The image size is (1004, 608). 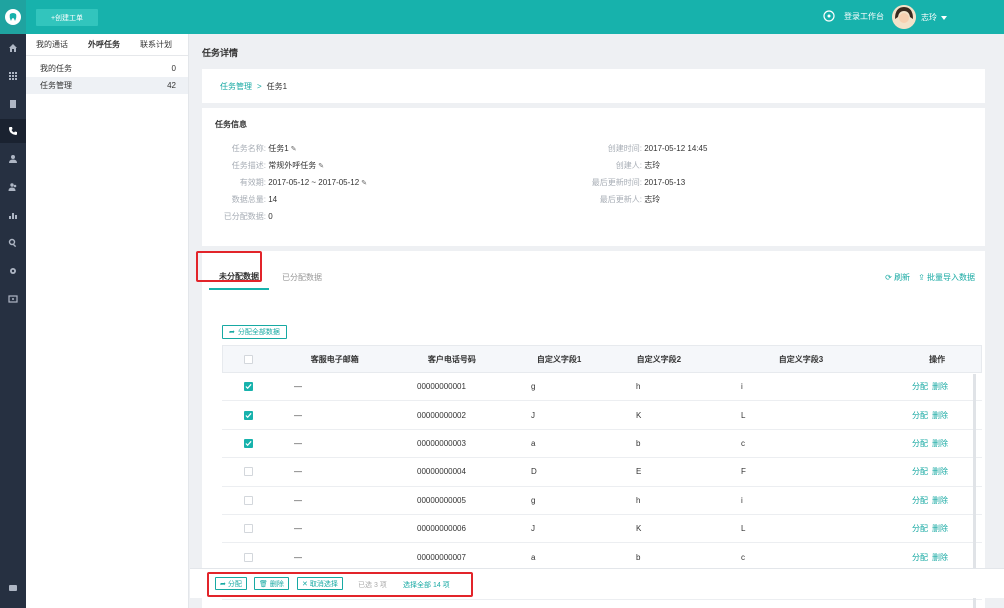 I want to click on chat-icon, so click(x=13, y=588).